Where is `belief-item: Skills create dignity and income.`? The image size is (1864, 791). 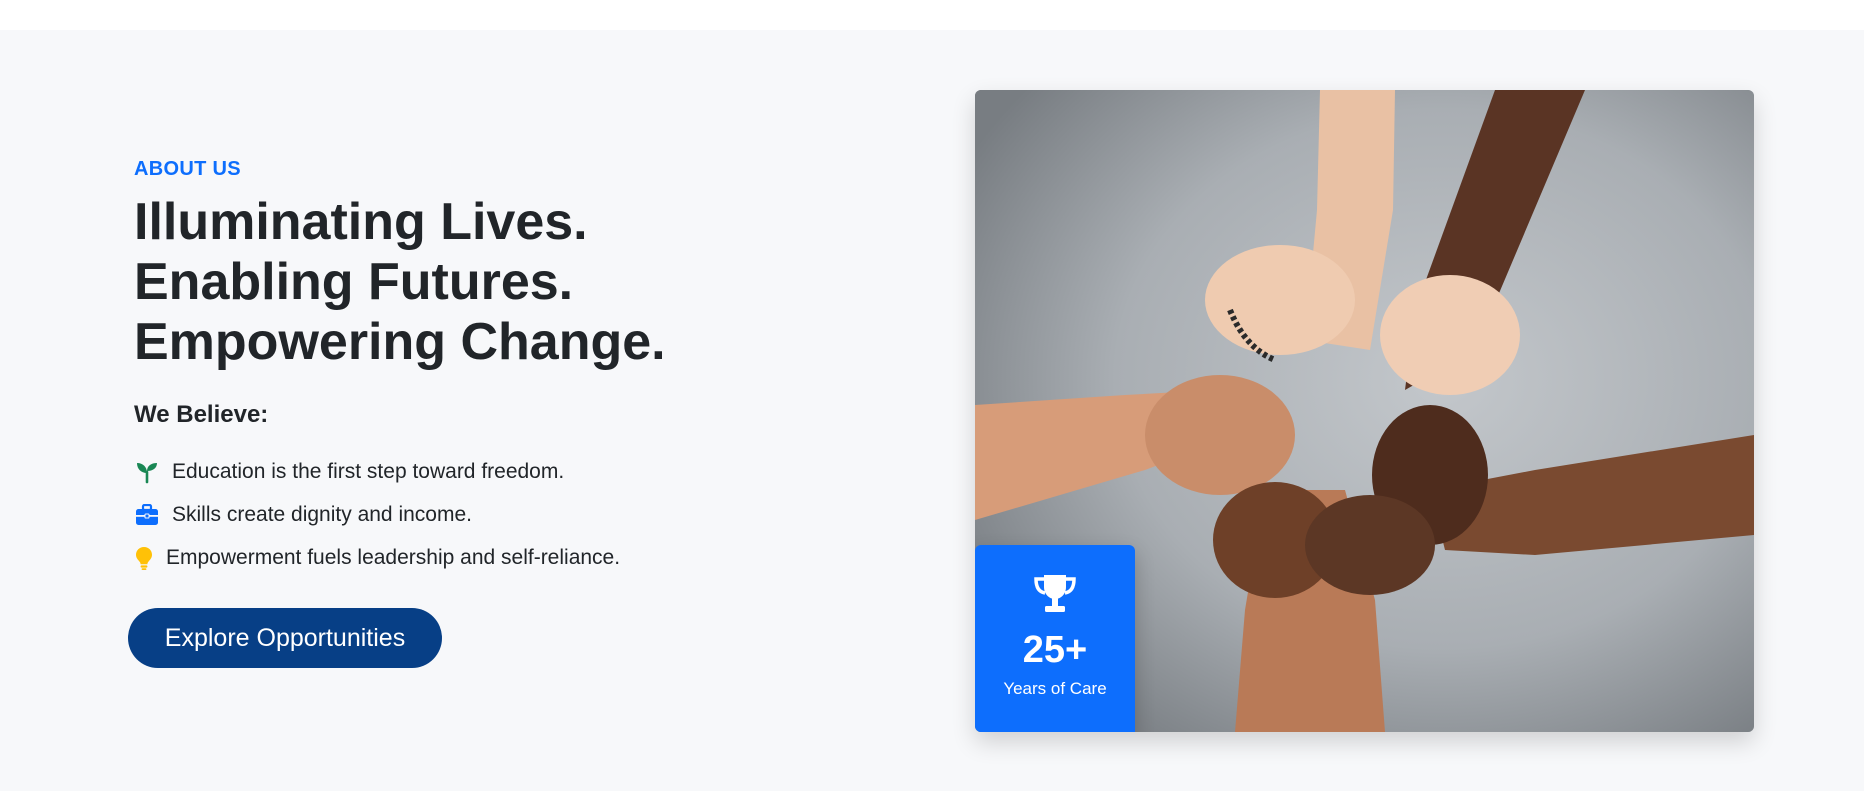 belief-item: Skills create dignity and income. is located at coordinates (377, 514).